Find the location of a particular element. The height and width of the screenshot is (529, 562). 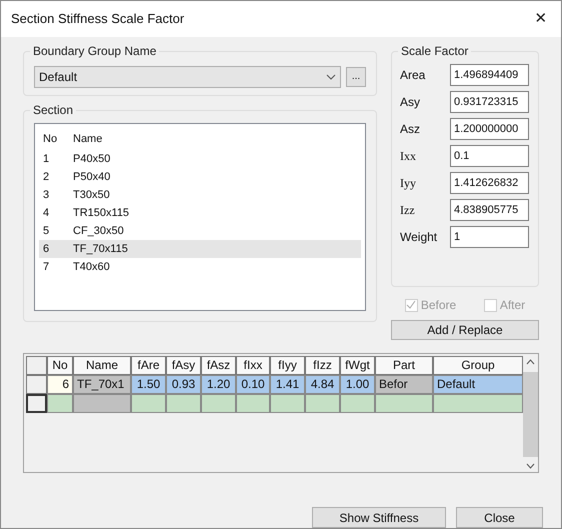

column-header: fAsz is located at coordinates (218, 365).